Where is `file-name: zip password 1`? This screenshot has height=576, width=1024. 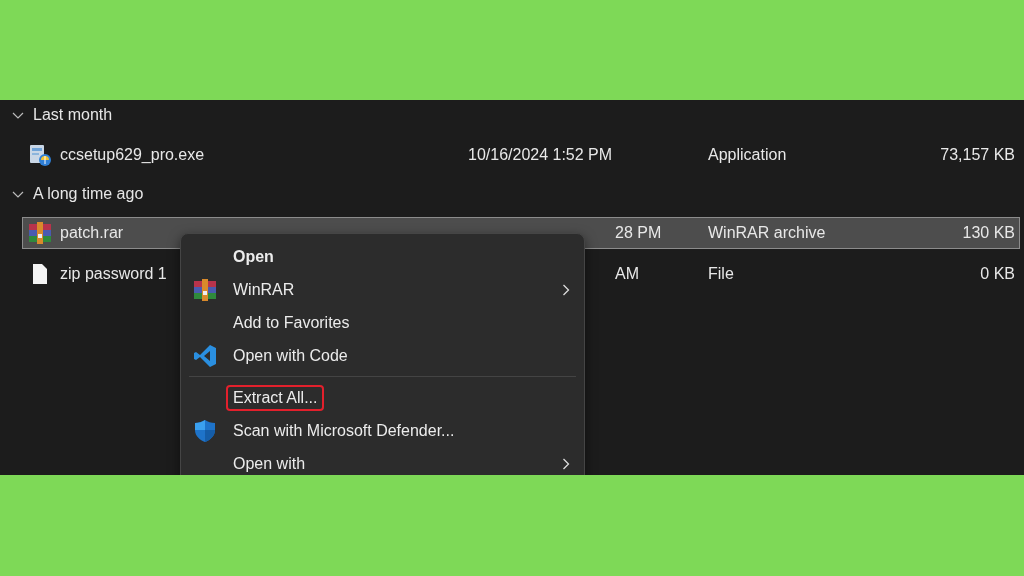 file-name: zip password 1 is located at coordinates (113, 274).